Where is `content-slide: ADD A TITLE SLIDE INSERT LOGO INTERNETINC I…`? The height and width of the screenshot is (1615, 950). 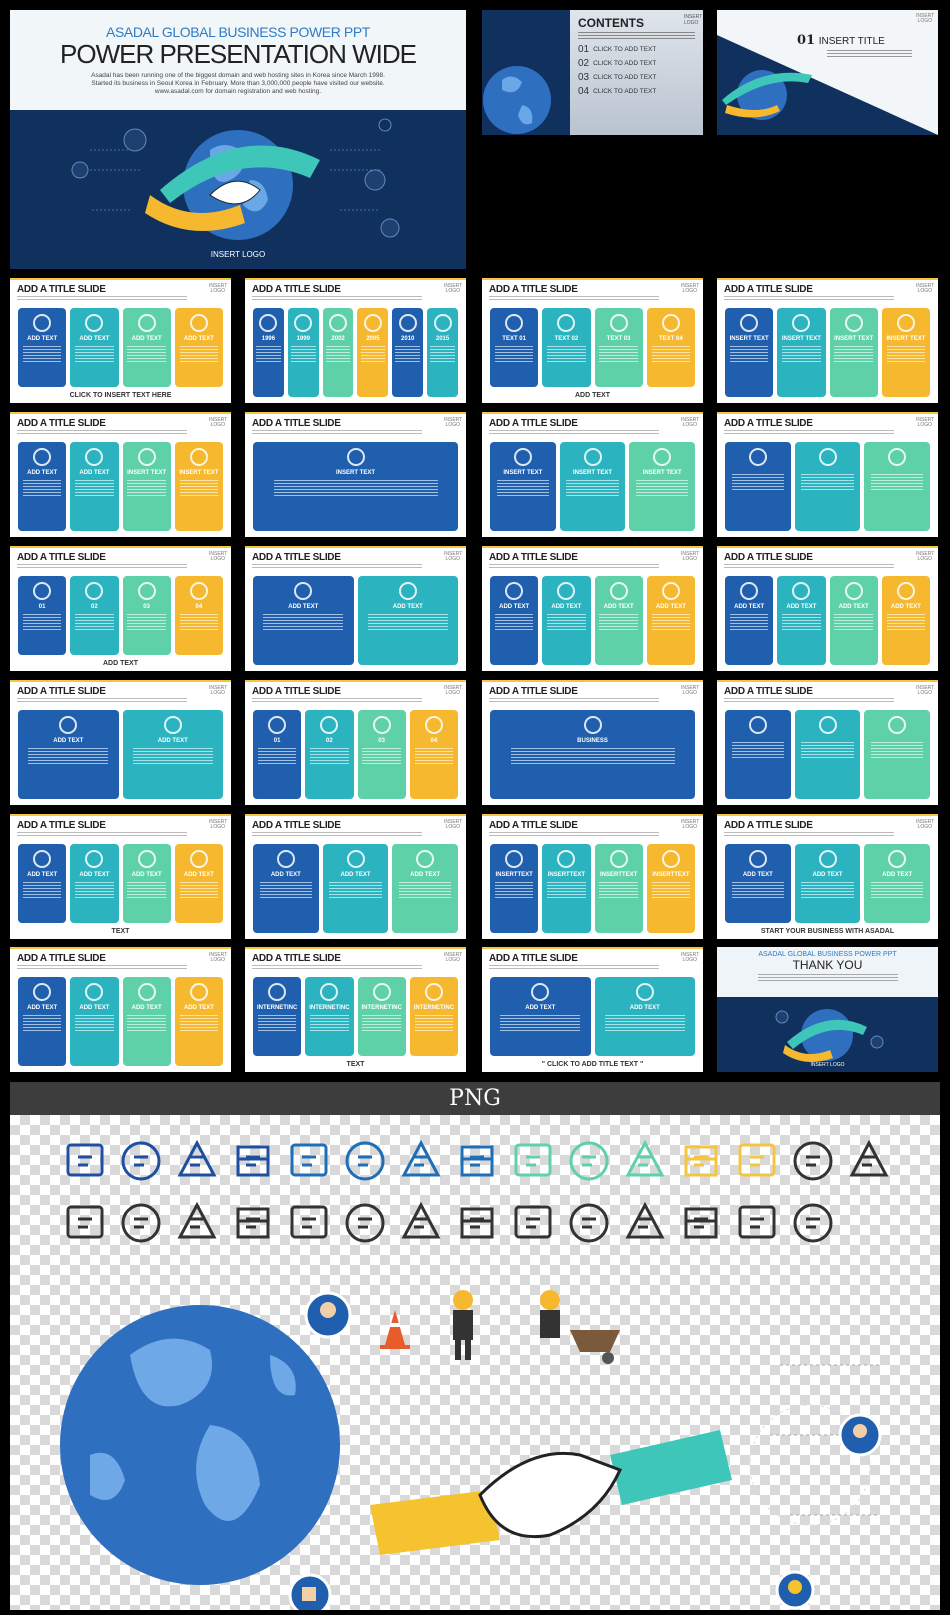
content-slide: ADD A TITLE SLIDE INSERT LOGO INTERNETINC I… is located at coordinates (355, 1009).